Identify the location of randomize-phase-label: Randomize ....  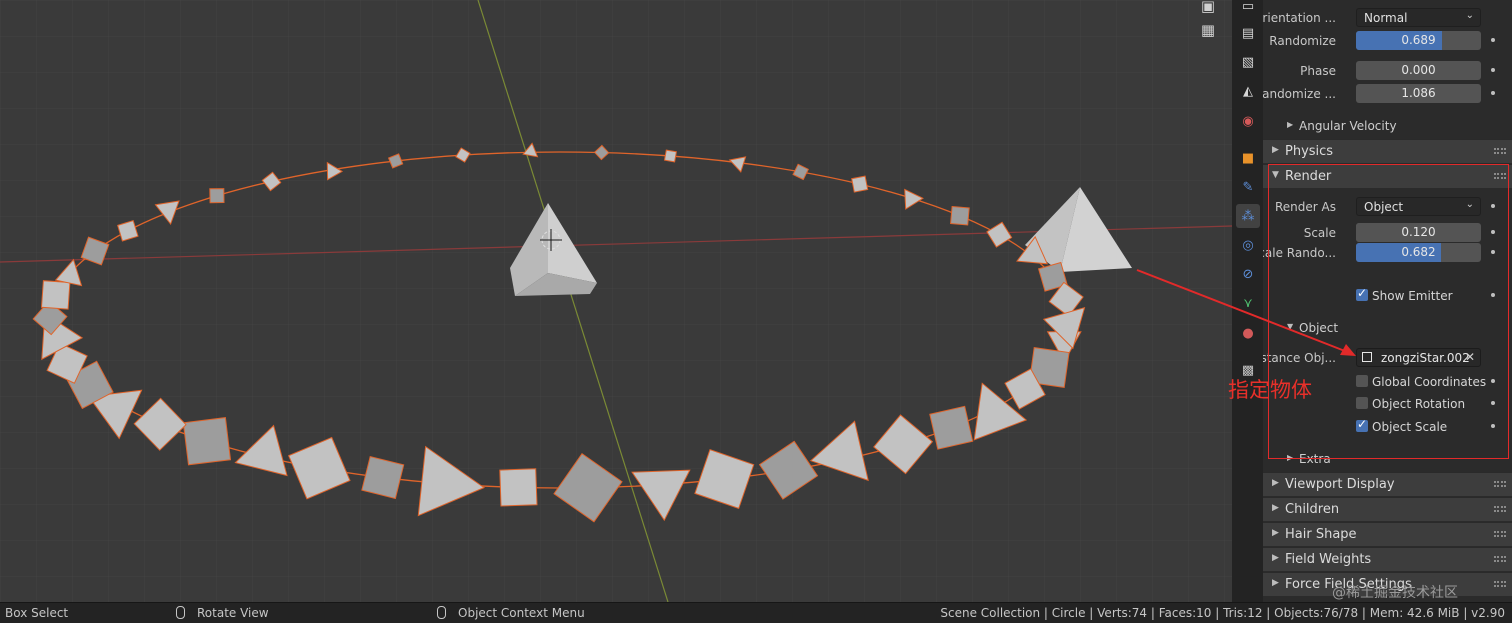
(1299, 94).